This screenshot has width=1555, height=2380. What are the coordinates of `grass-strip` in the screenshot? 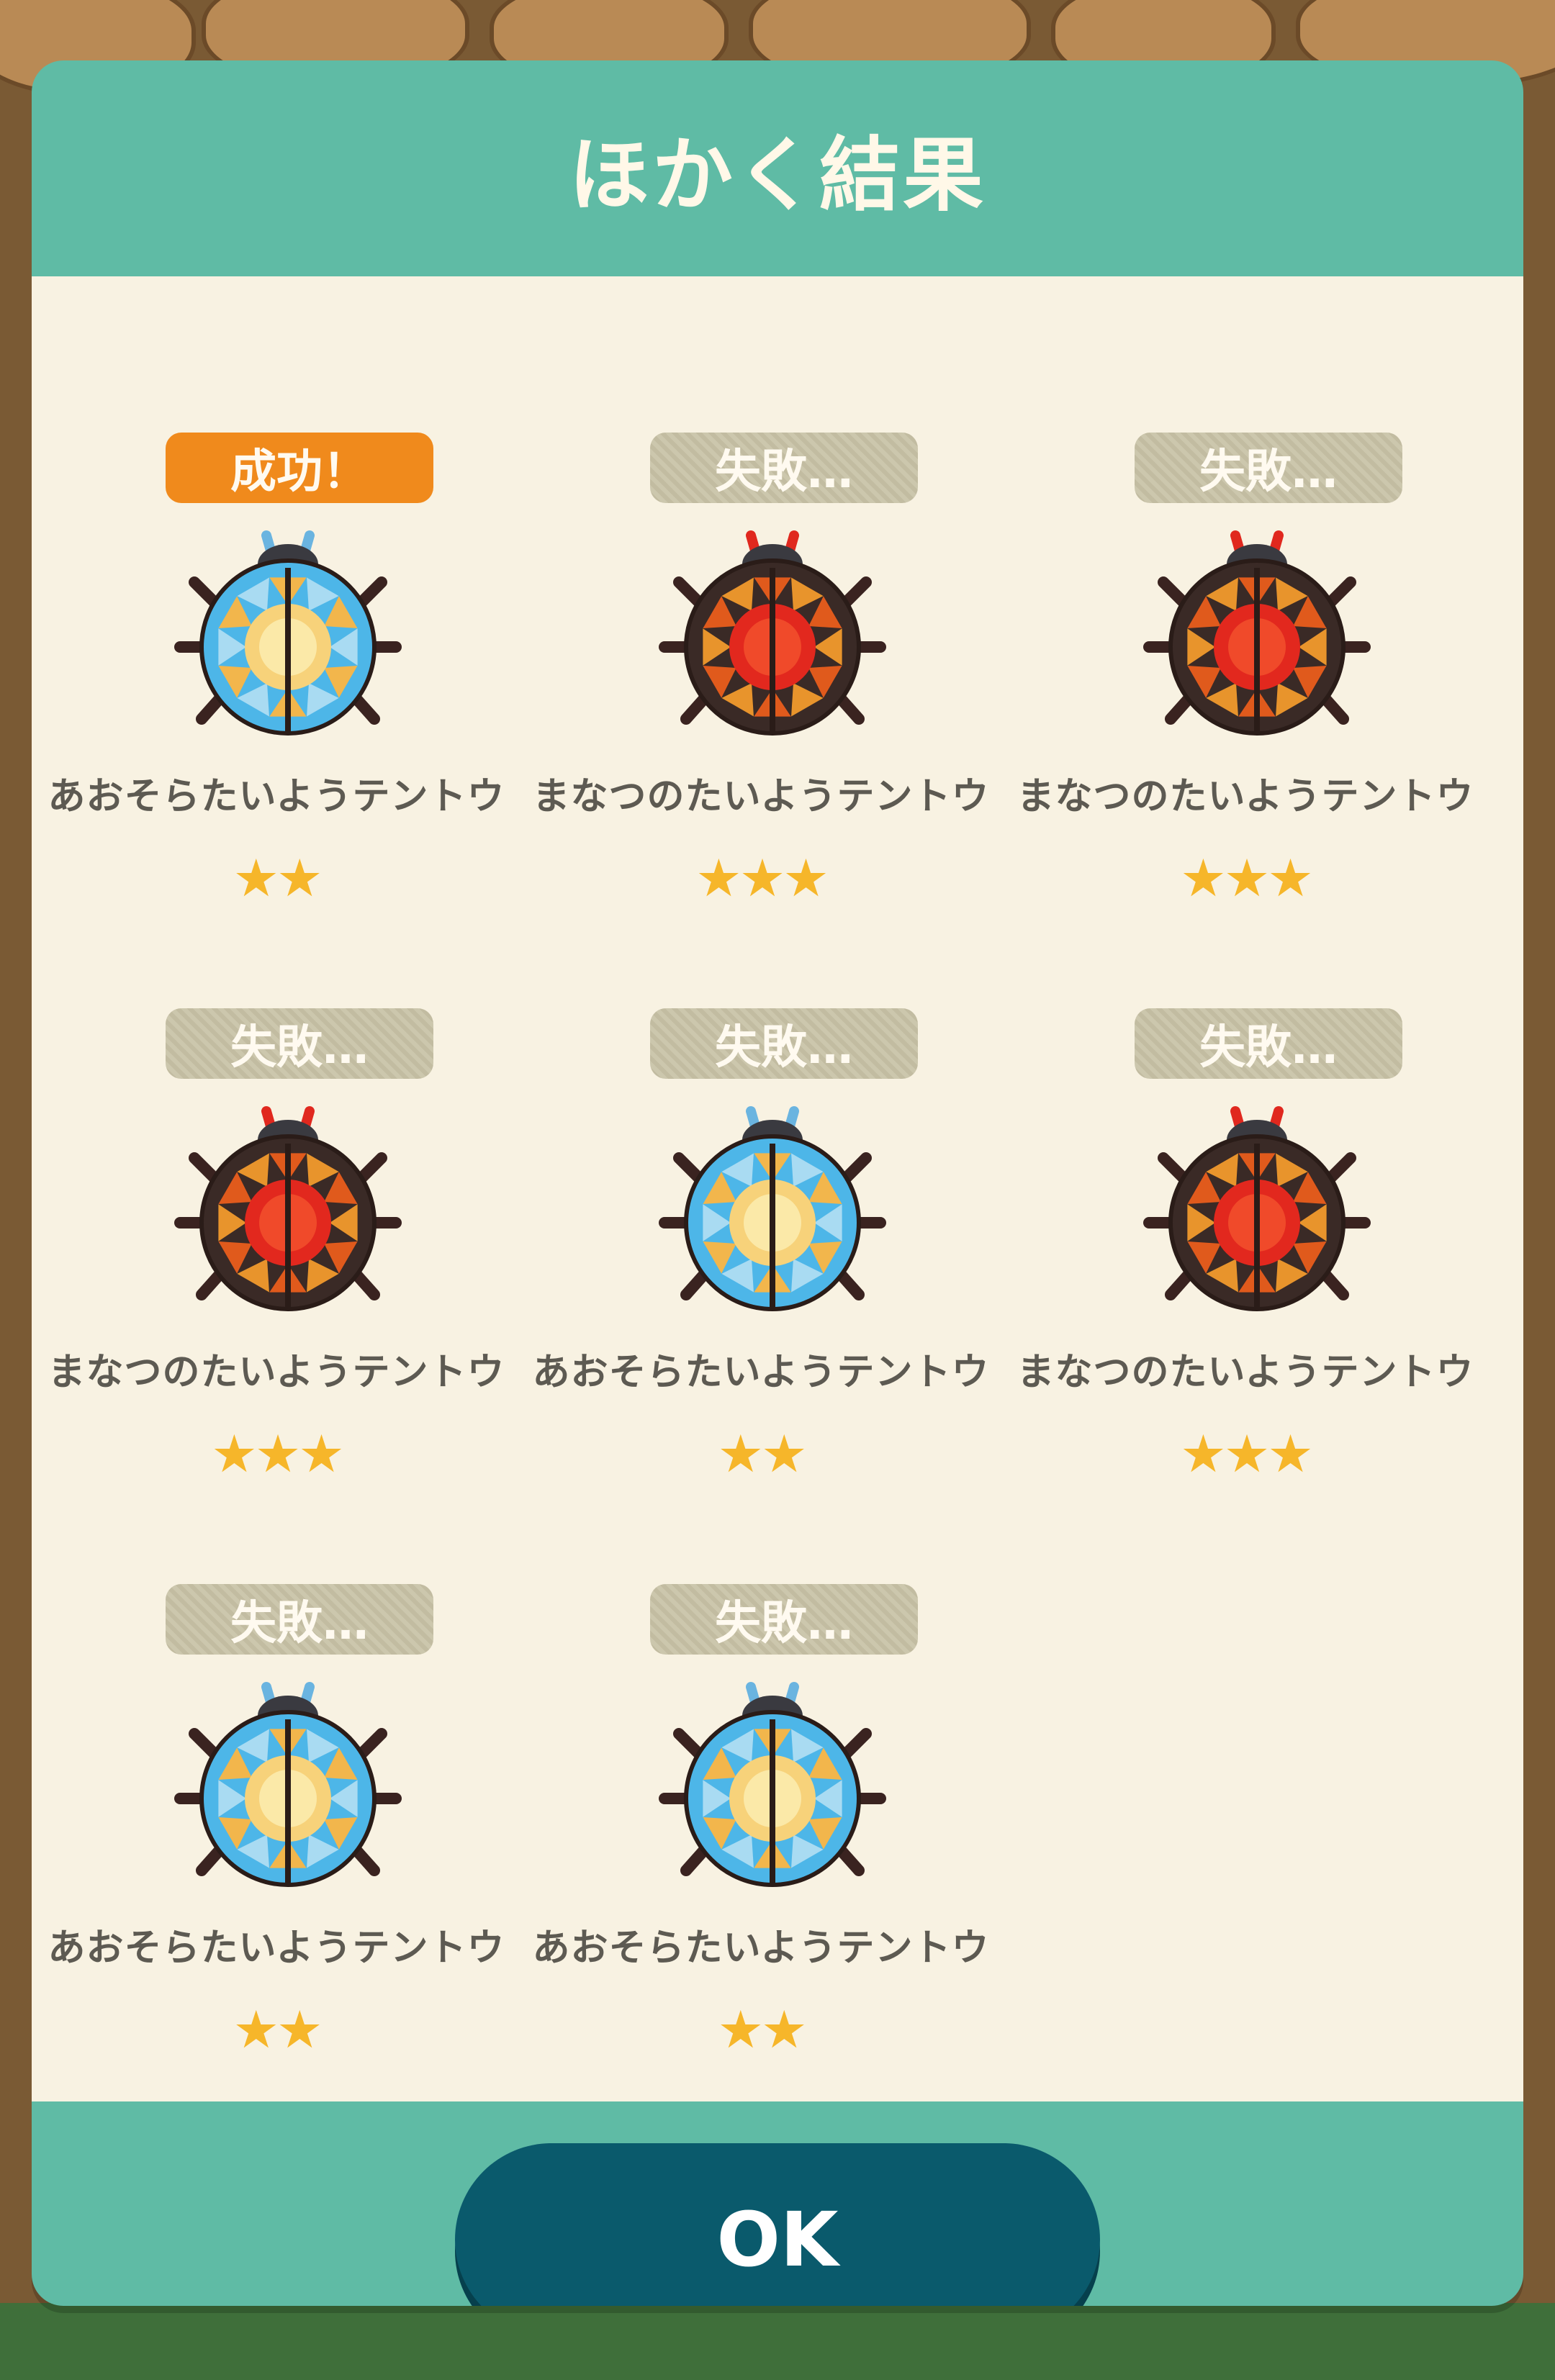 It's located at (777, 2341).